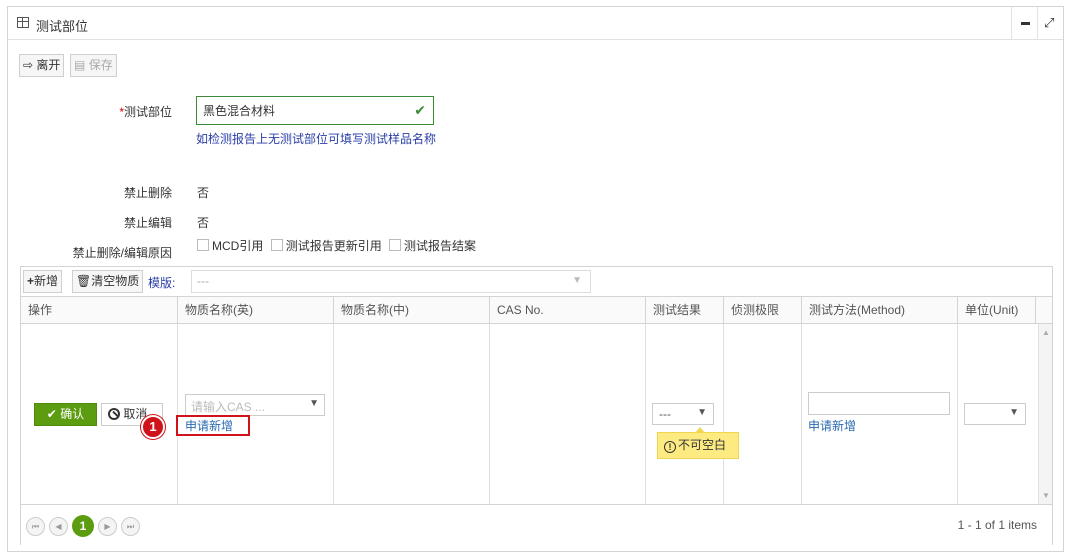  Describe the element at coordinates (440, 246) in the screenshot. I see `reason-option-label: 测试报告结案` at that location.